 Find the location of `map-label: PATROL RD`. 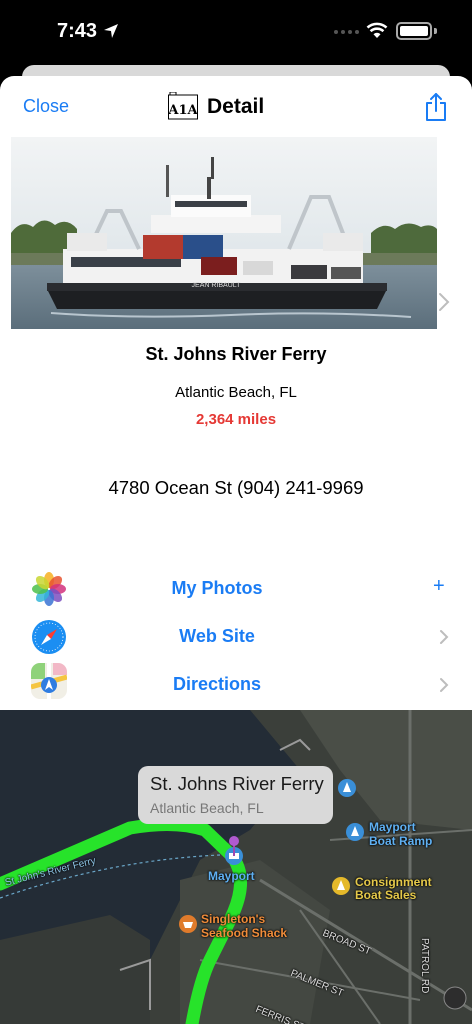

map-label: PATROL RD is located at coordinates (424, 966).